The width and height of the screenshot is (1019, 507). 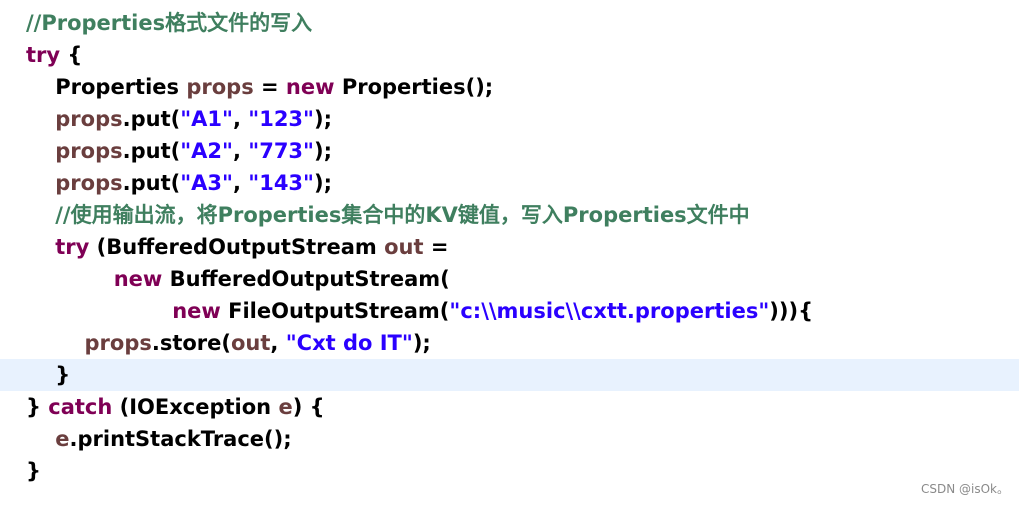 What do you see at coordinates (71, 55) in the screenshot?
I see `token-plain: {` at bounding box center [71, 55].